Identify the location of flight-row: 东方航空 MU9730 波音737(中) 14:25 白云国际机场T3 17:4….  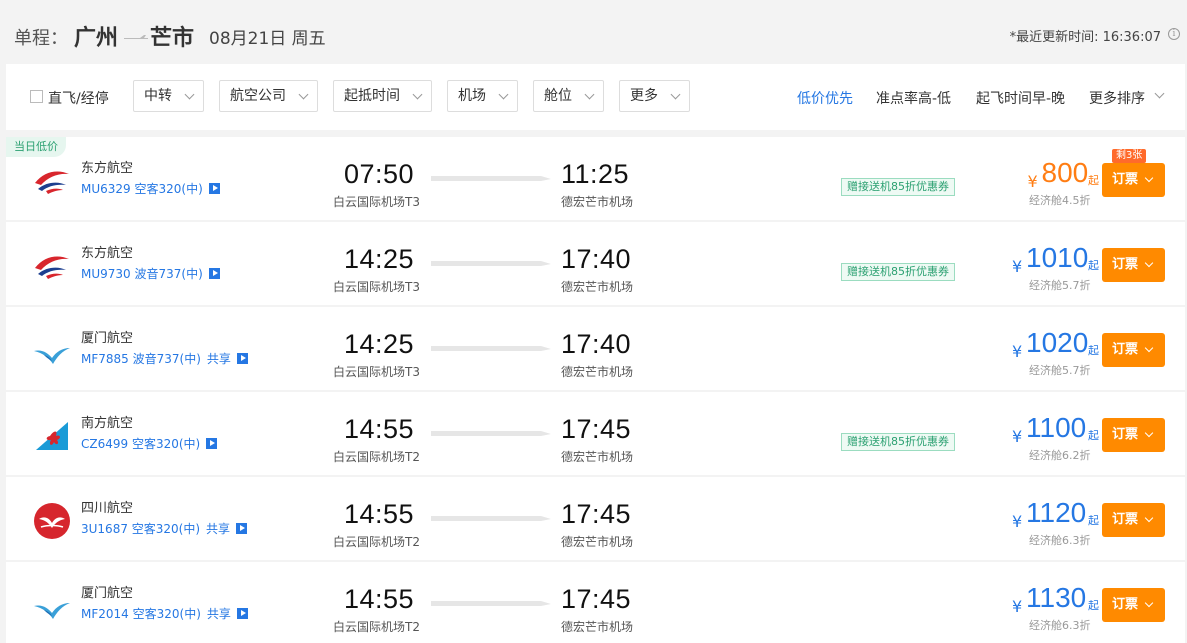
(595, 263).